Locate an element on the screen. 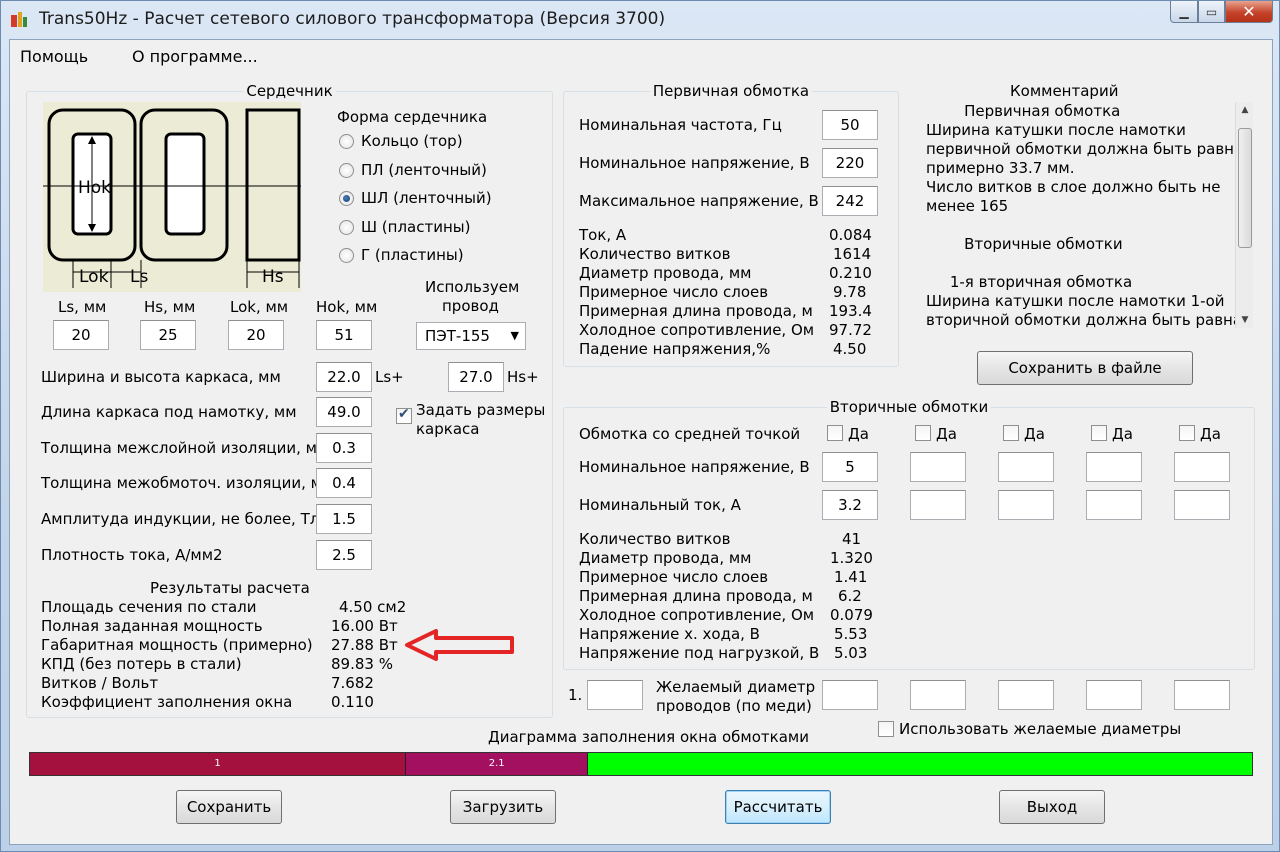  diagram-lok-label: Lok is located at coordinates (94, 277).